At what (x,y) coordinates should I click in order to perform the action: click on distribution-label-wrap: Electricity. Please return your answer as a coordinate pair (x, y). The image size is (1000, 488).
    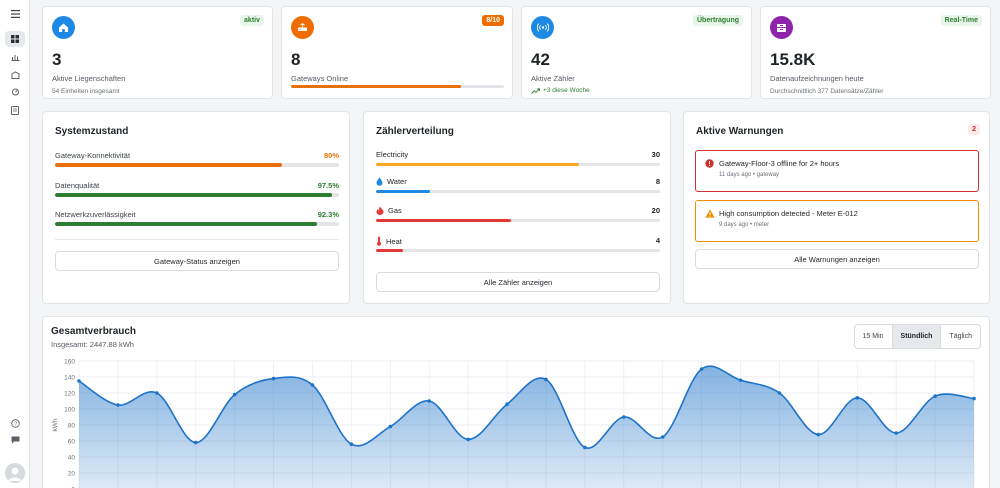
    Looking at the image, I should click on (392, 154).